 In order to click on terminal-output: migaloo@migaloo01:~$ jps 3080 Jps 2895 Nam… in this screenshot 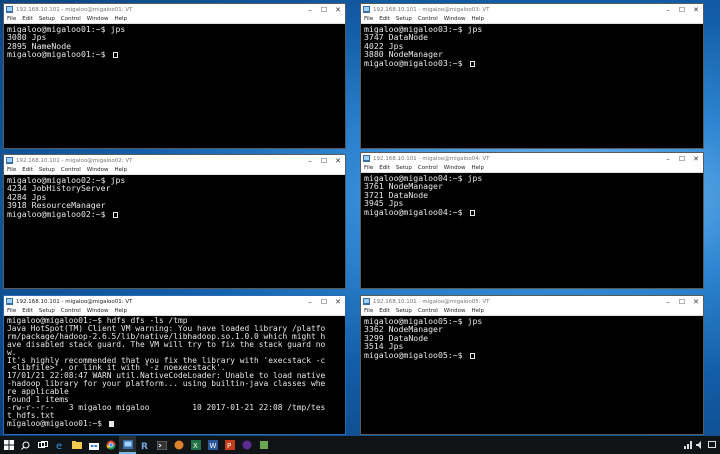, I will do `click(174, 42)`.